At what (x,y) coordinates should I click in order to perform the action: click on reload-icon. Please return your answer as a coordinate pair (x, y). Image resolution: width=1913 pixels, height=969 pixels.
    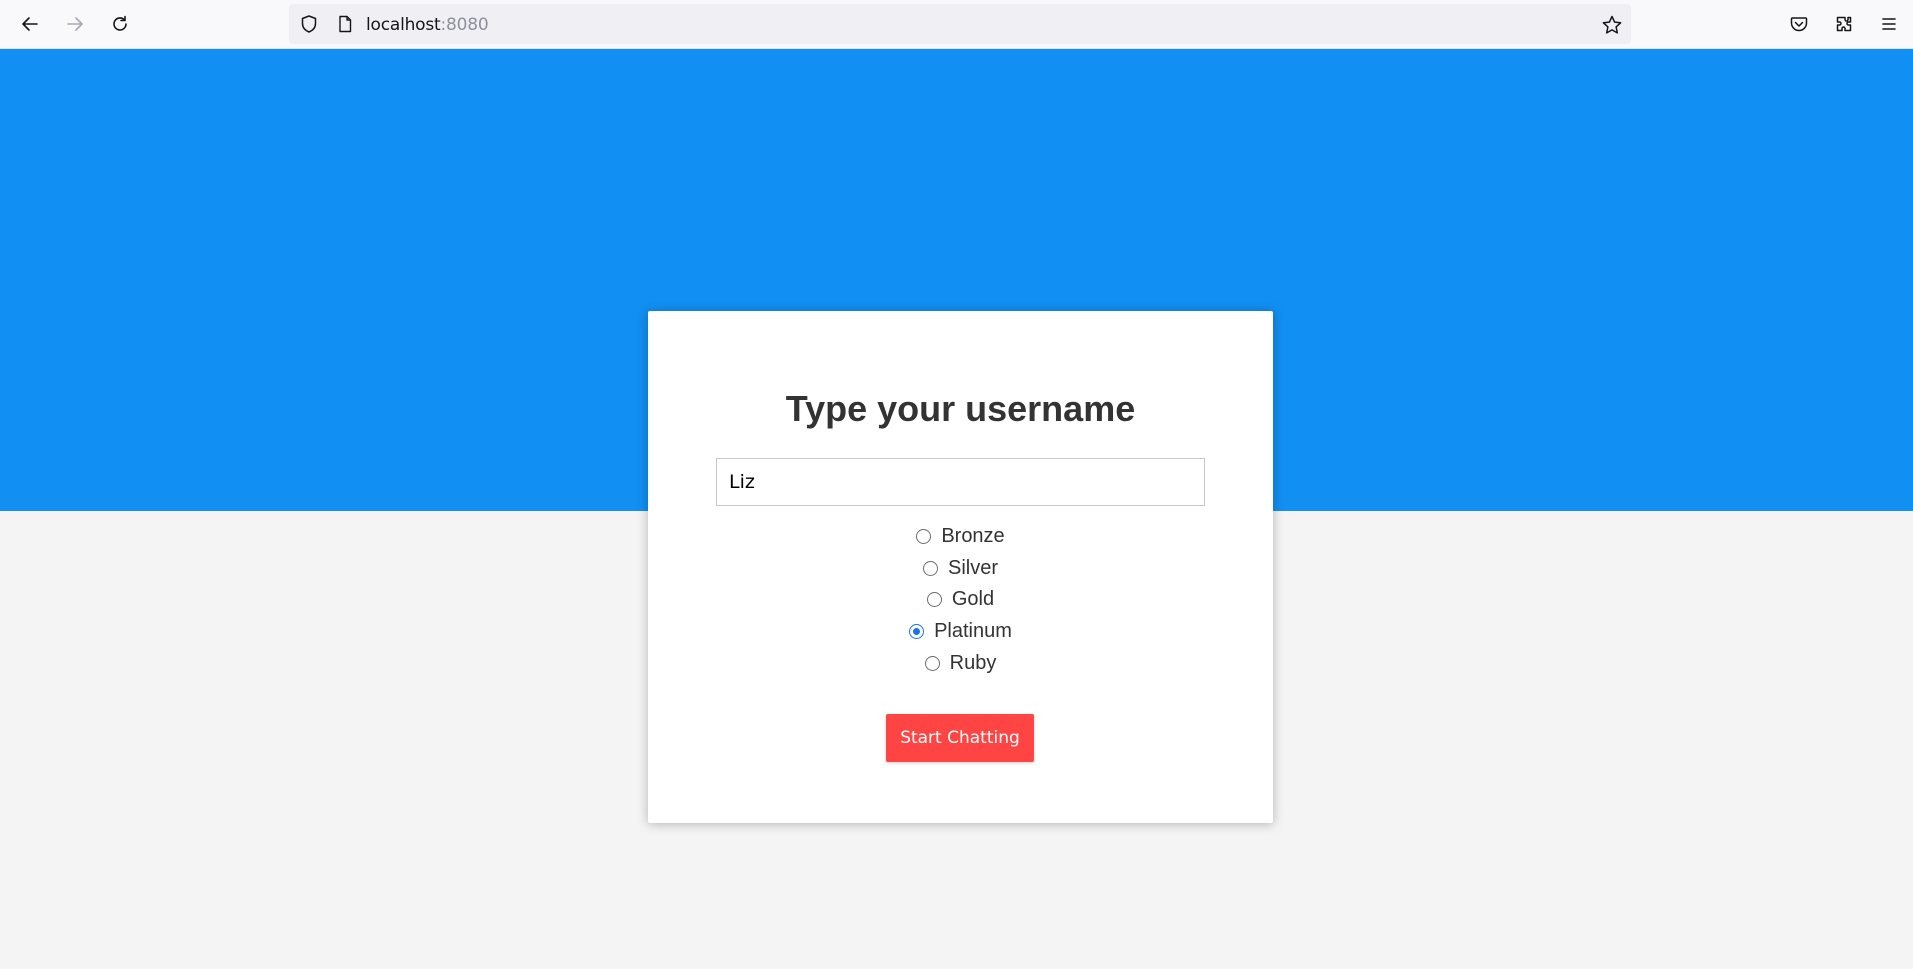
    Looking at the image, I should click on (120, 23).